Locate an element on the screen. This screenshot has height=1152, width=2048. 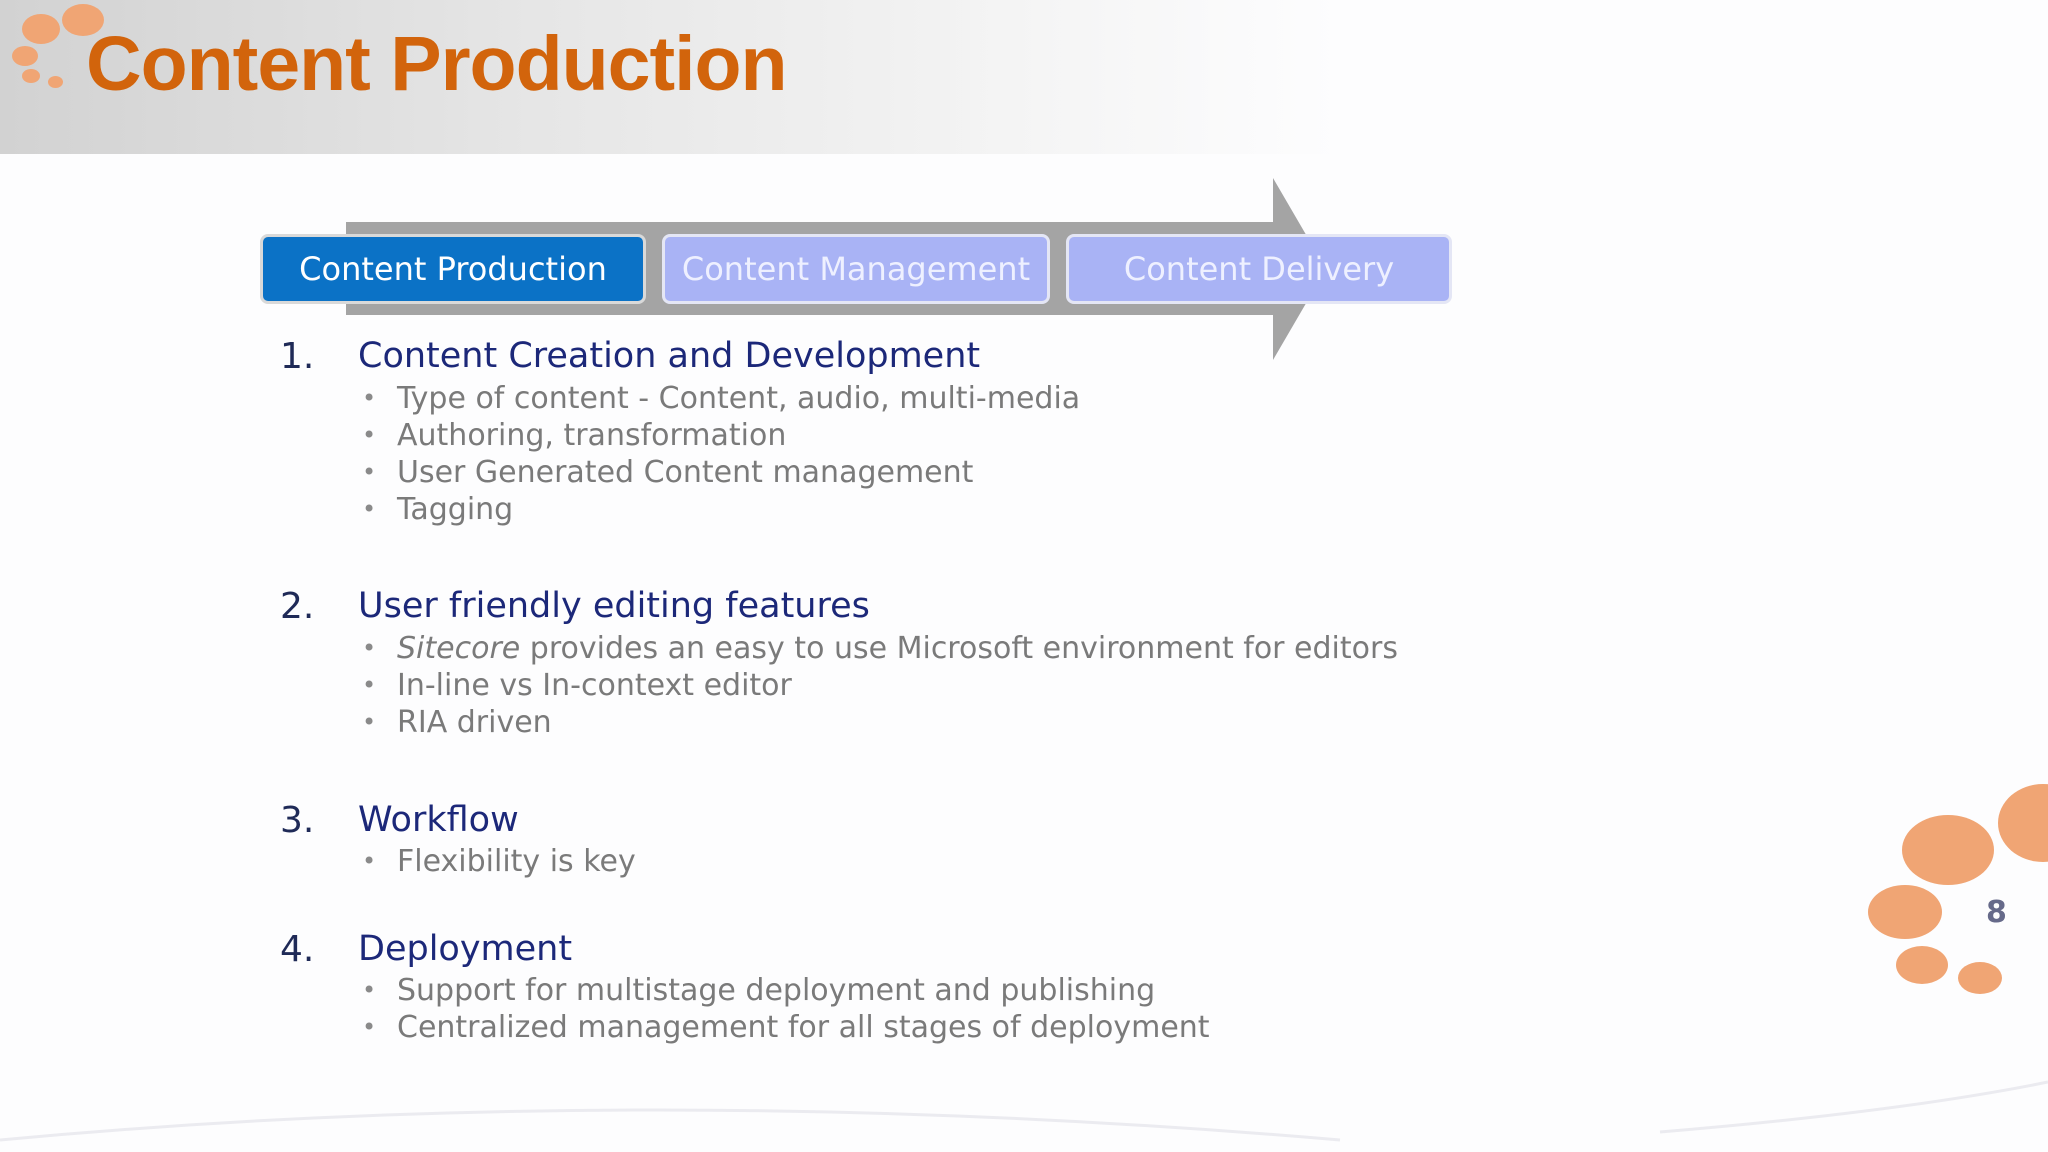
flow-step-content-production: Content Production is located at coordinates (453, 269).